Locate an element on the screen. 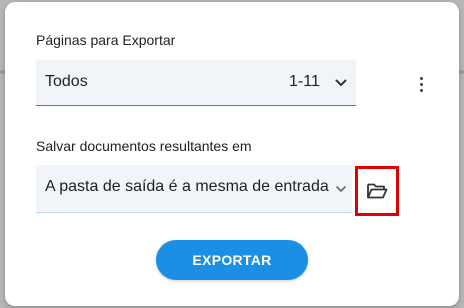 The height and width of the screenshot is (308, 464). pages-select-value: Todos is located at coordinates (66, 81).